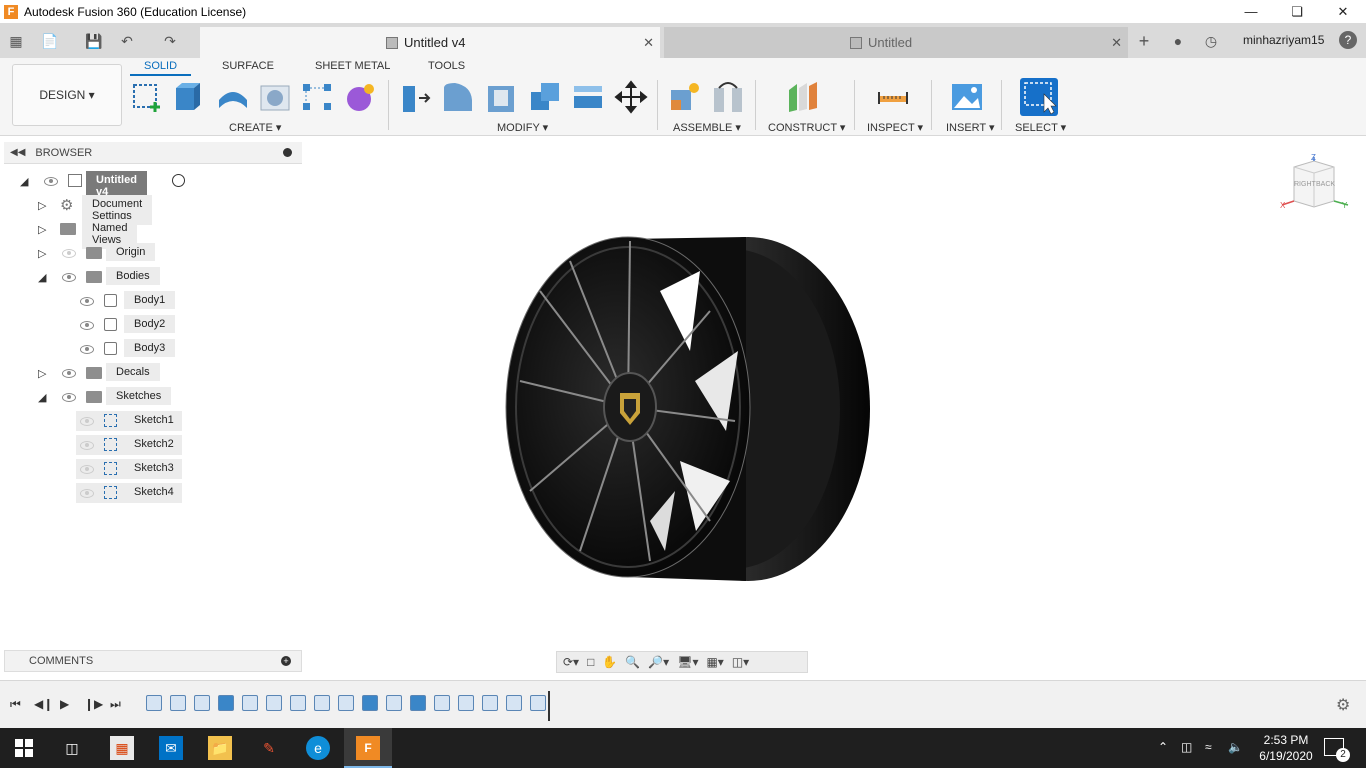  Describe the element at coordinates (1040, 127) in the screenshot. I see `select-group-label: SELECT ▾` at that location.